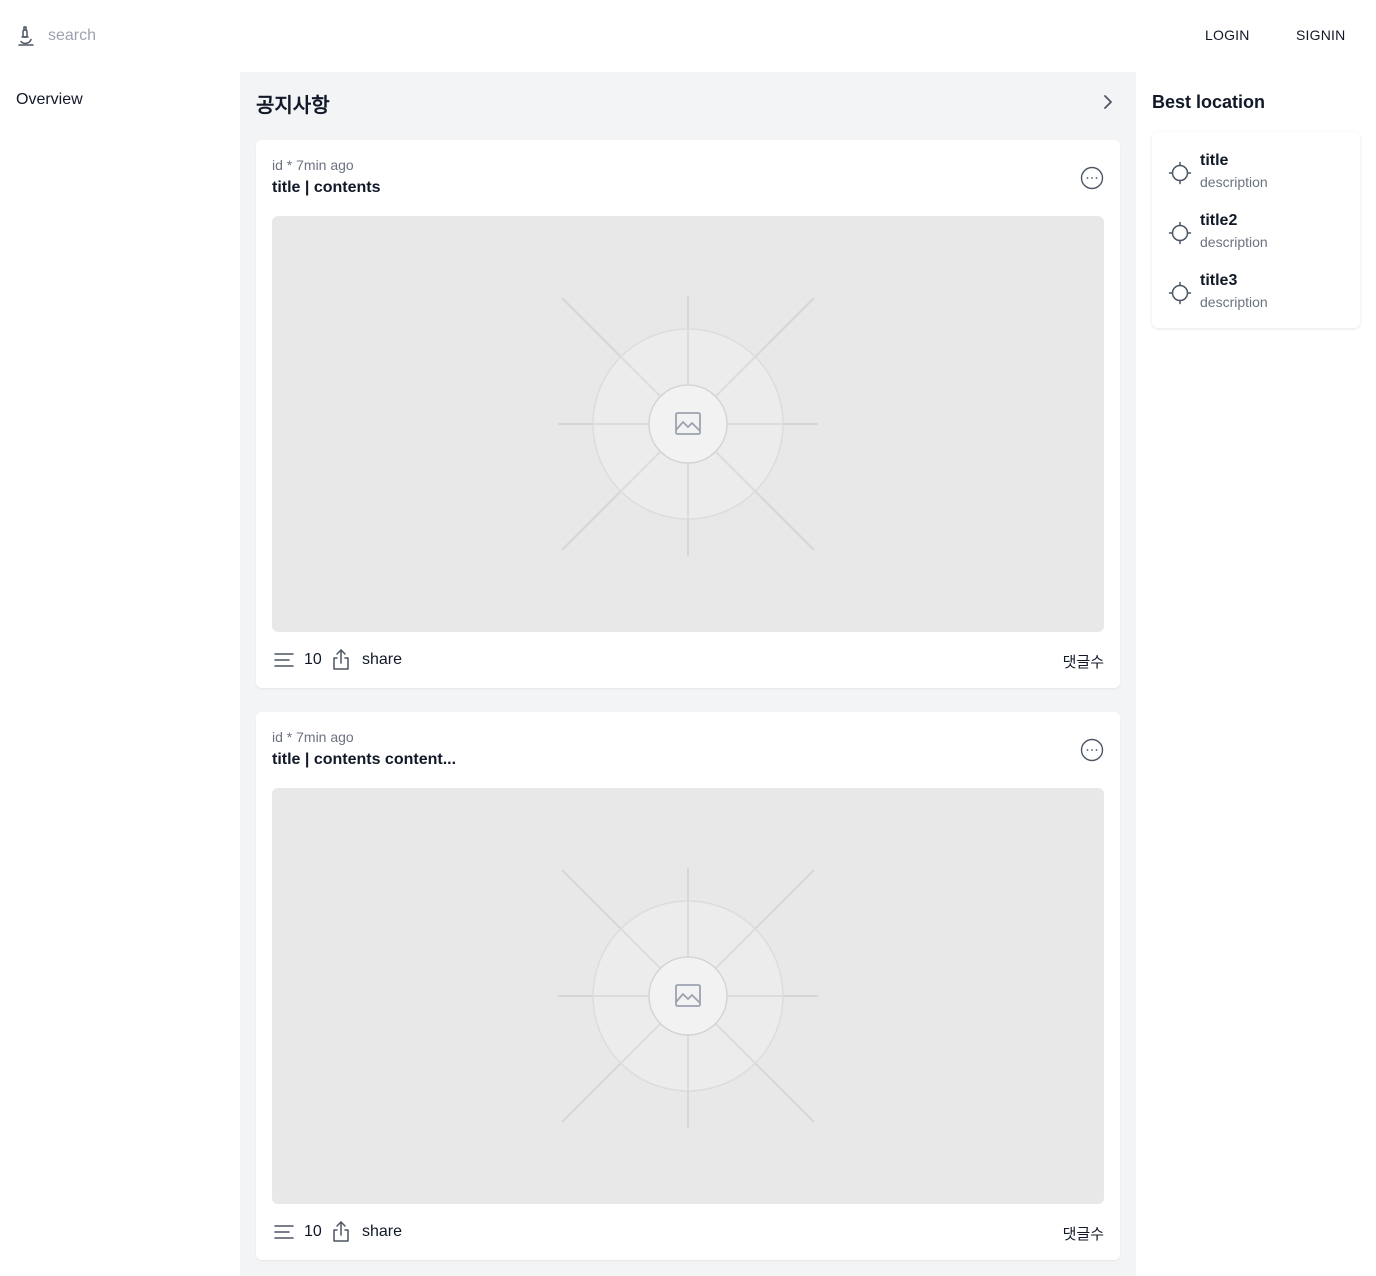 The image size is (1376, 1276). Describe the element at coordinates (49, 100) in the screenshot. I see `sidebar-item-overview: Overview` at that location.